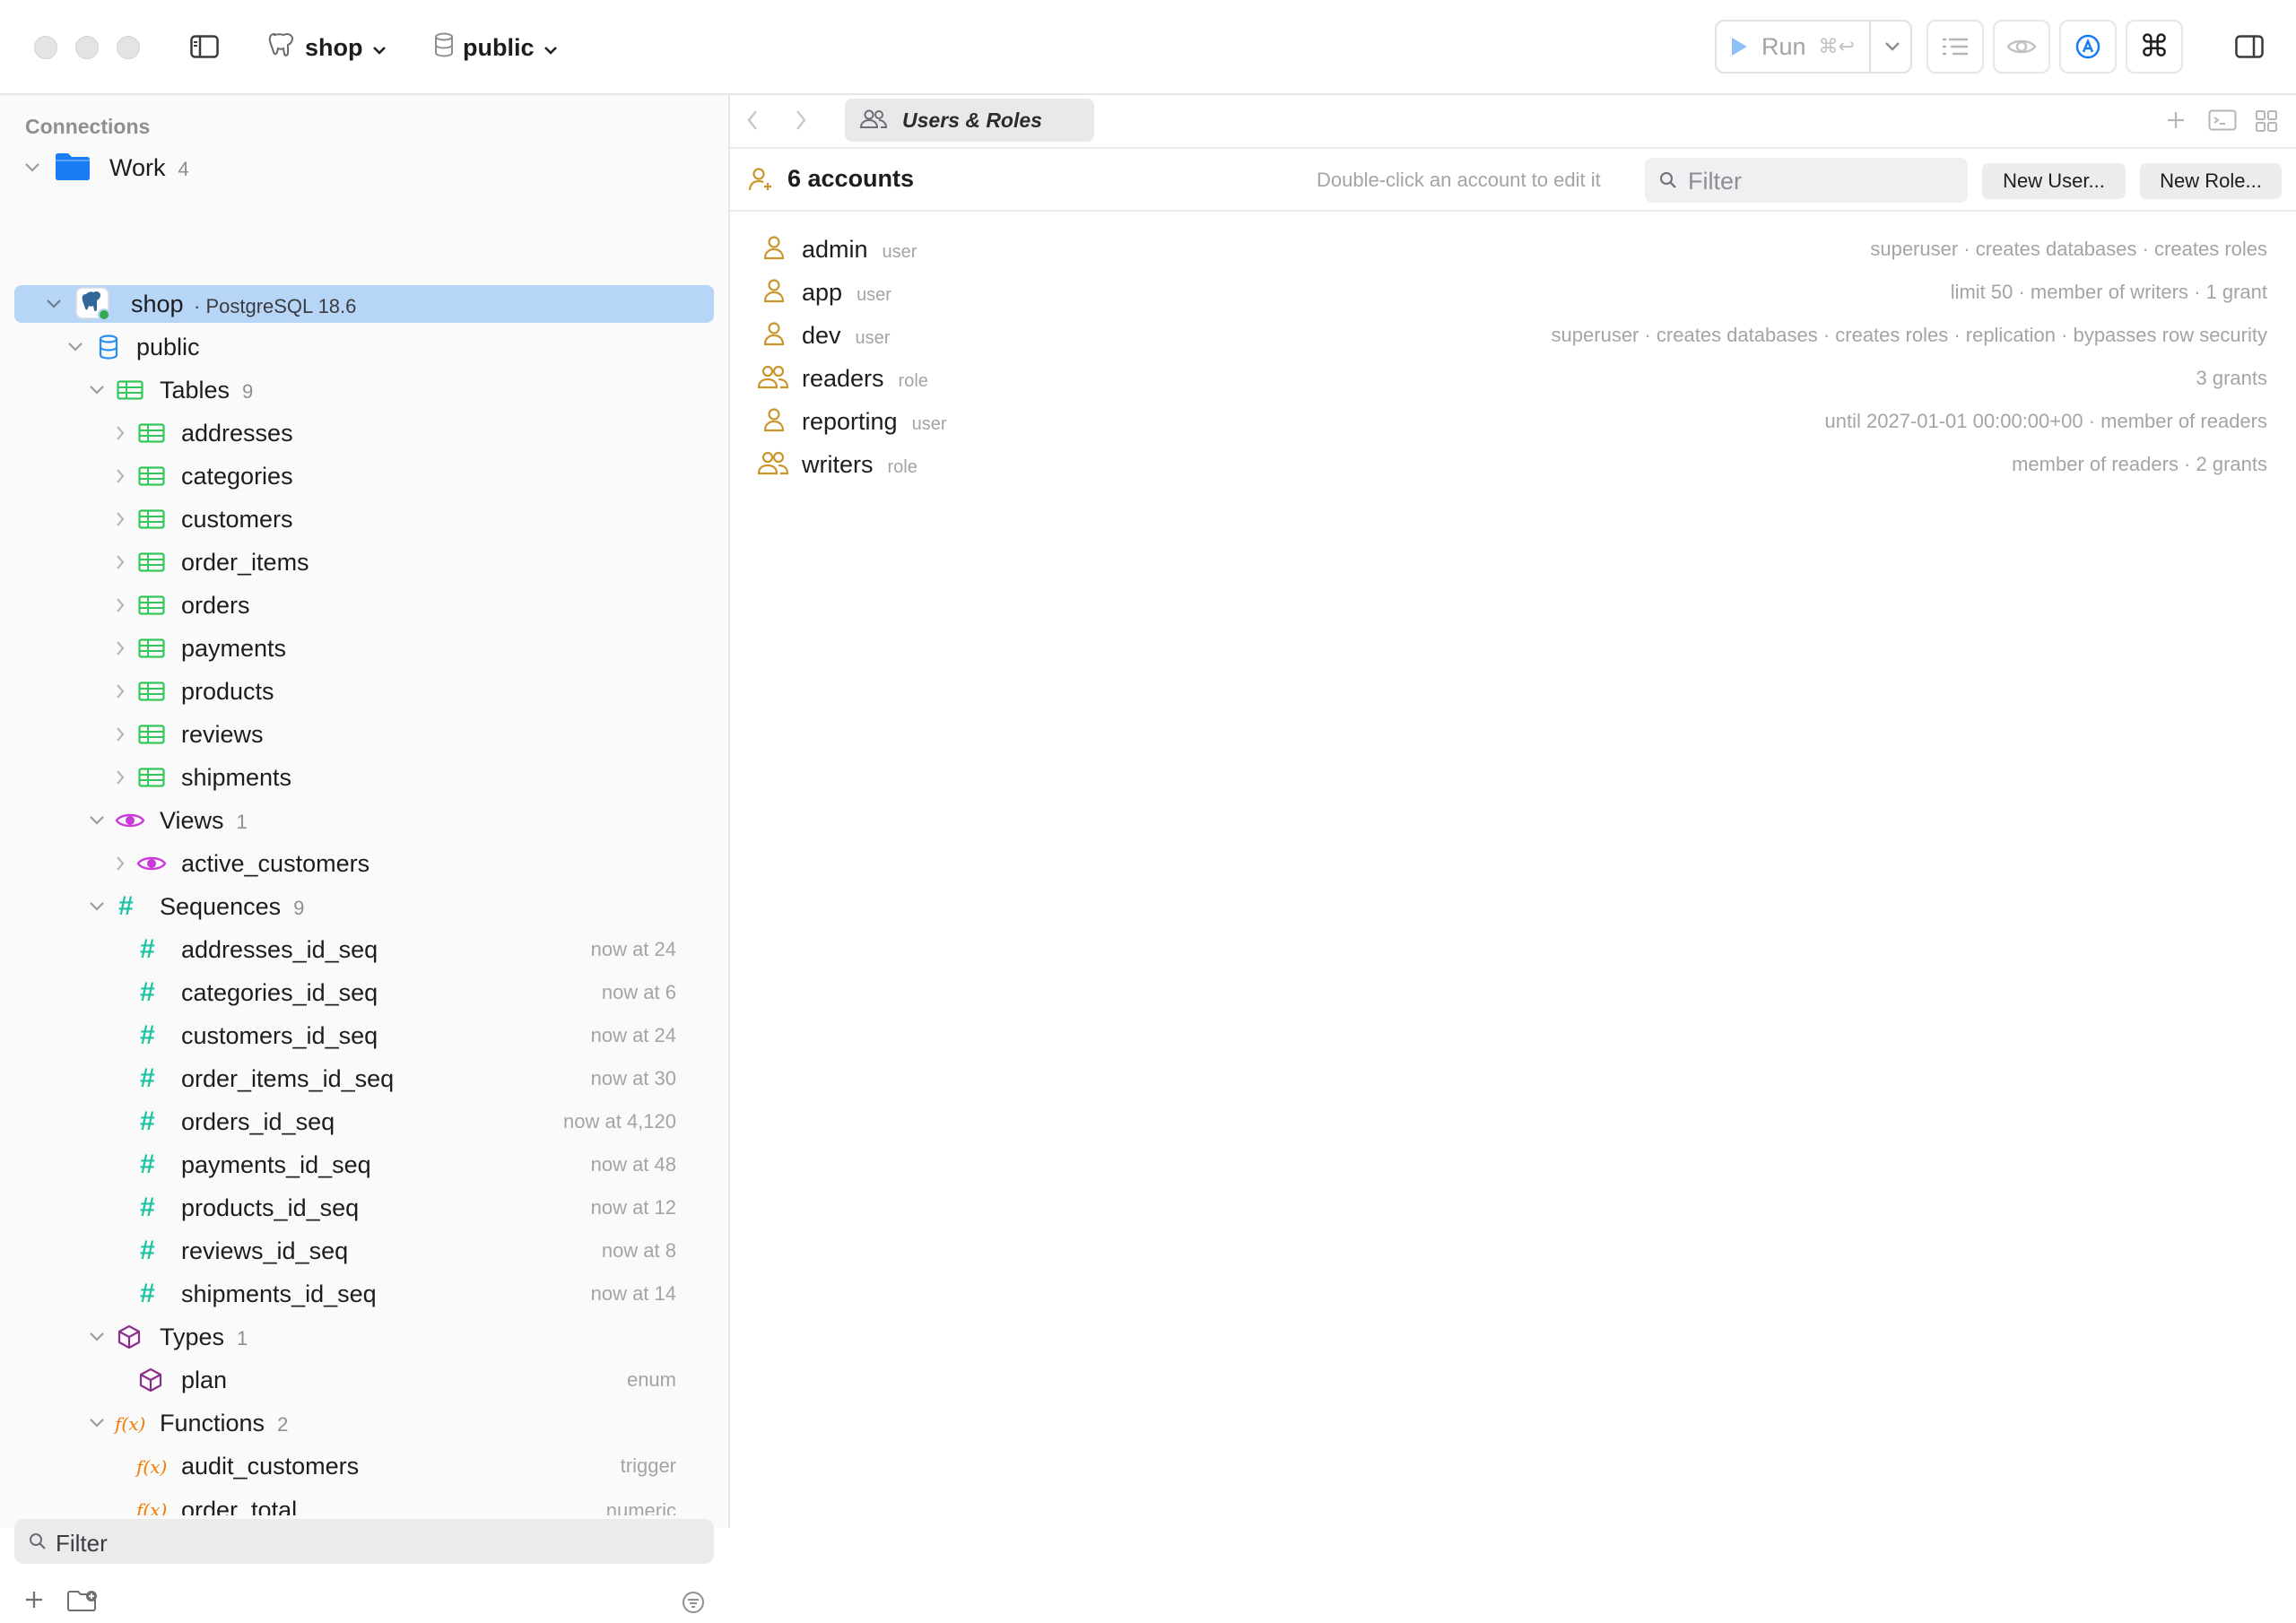 The image size is (2296, 1623). I want to click on sequence-item: # addresses_id_seq now at 24, so click(364, 949).